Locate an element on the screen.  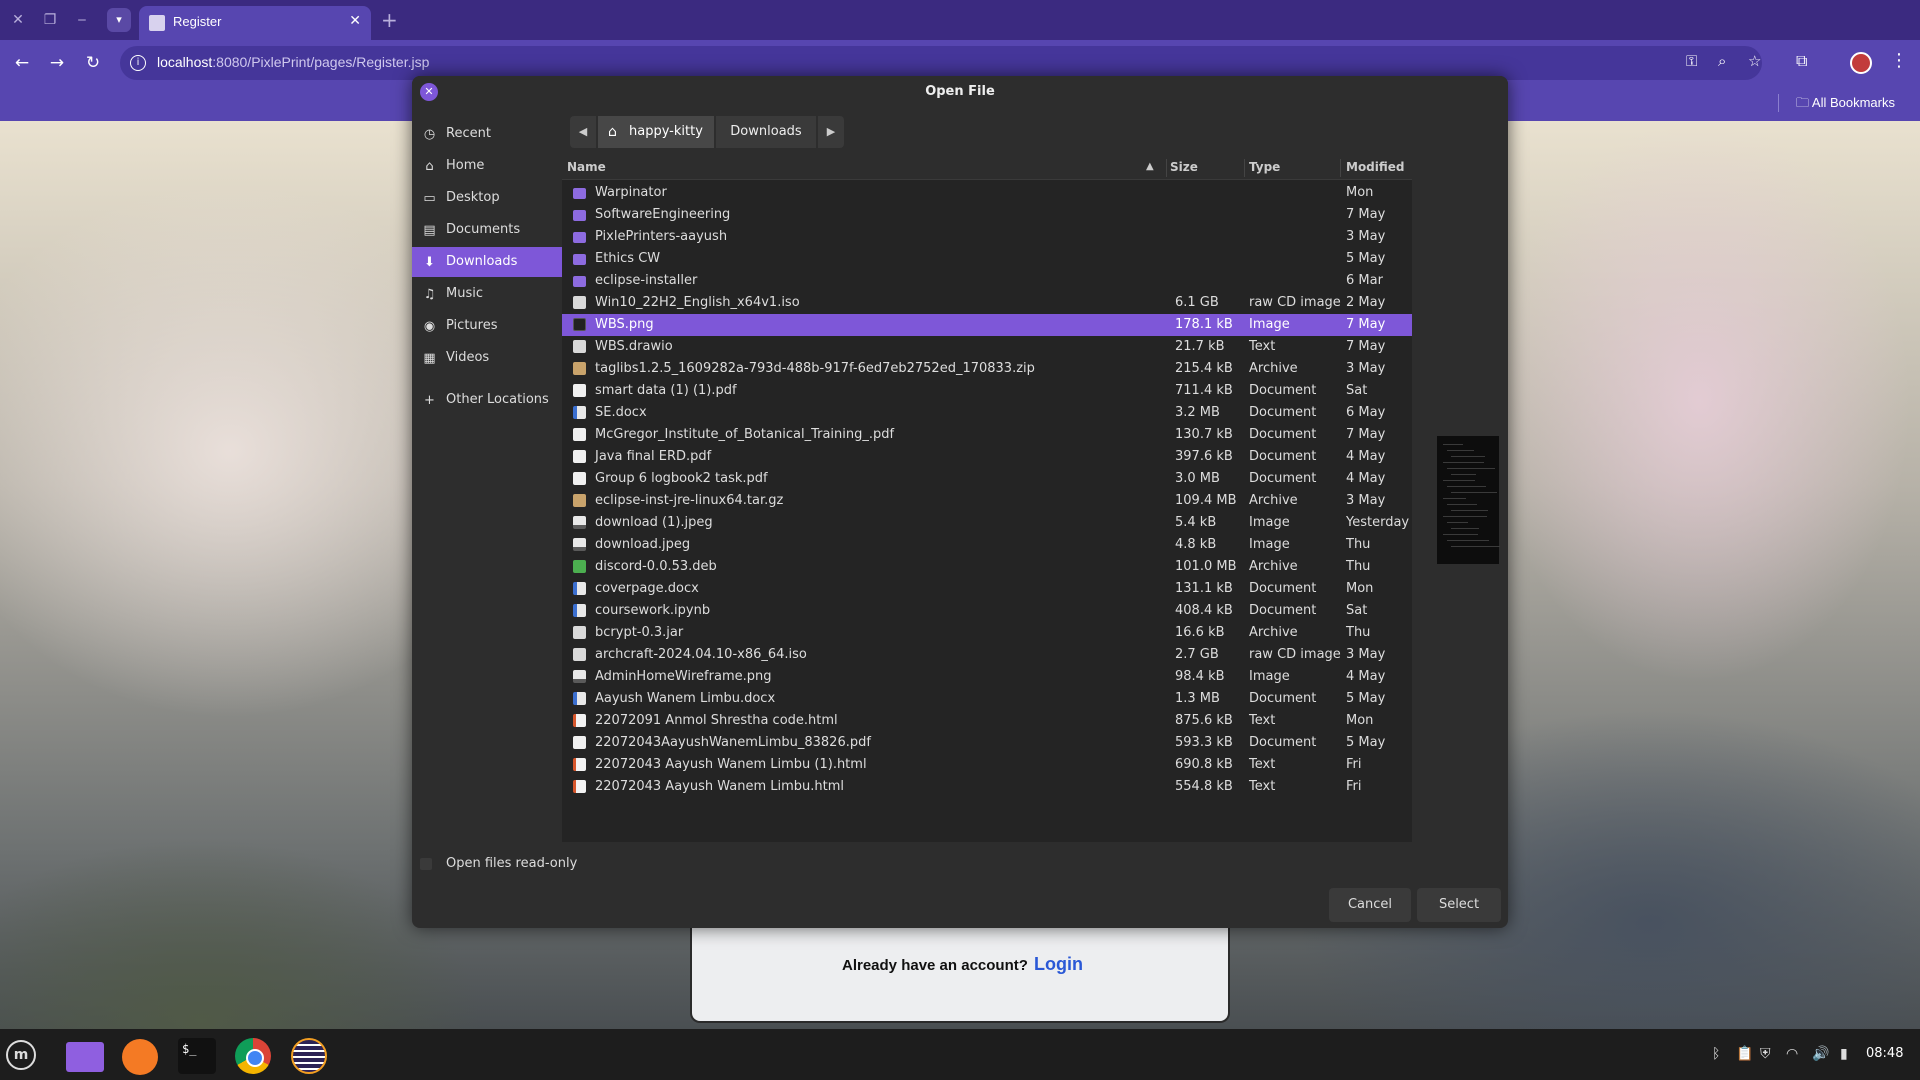
tab-close-icon: ✕ is located at coordinates (355, 21).